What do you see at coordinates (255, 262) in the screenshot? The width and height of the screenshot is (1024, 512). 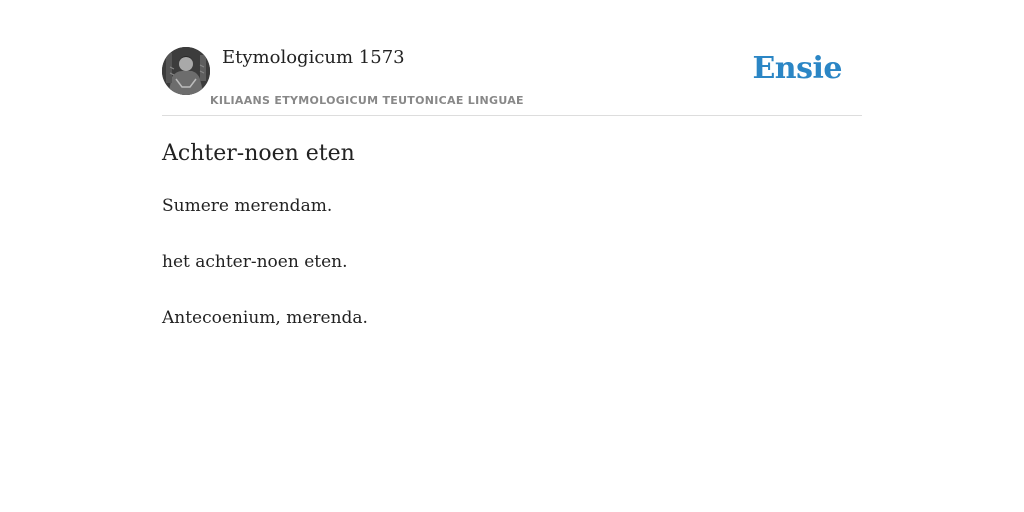 I see `definition-line: het achter-noen eten.` at bounding box center [255, 262].